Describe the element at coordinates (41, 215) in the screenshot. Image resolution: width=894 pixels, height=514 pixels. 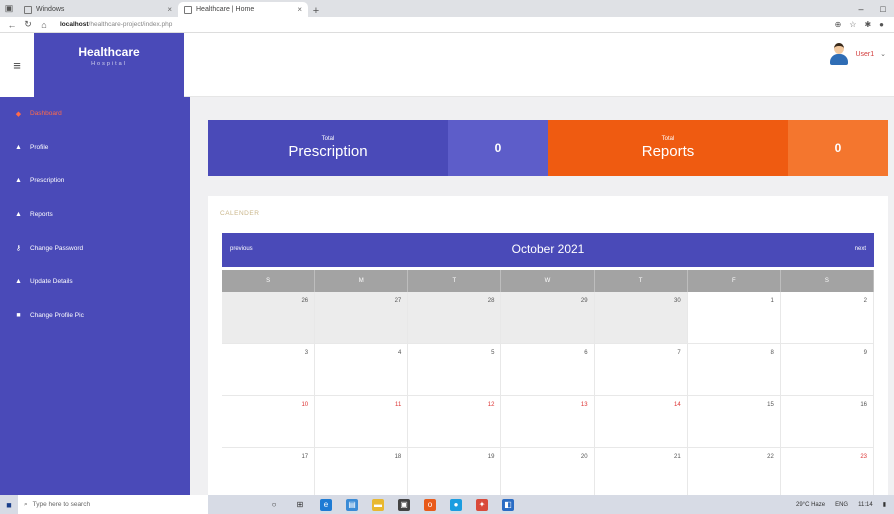
I see `sidebar-item-label: Reports` at that location.